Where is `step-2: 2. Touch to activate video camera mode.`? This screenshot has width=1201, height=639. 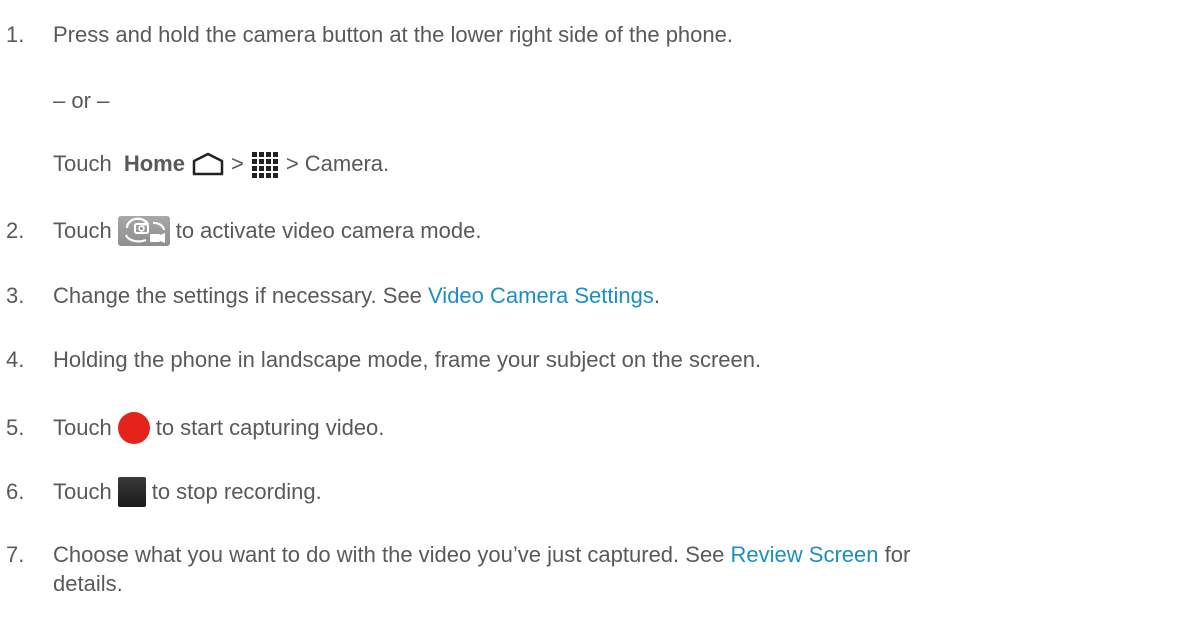
step-2: 2. Touch to activate video camera mode. is located at coordinates (240, 231).